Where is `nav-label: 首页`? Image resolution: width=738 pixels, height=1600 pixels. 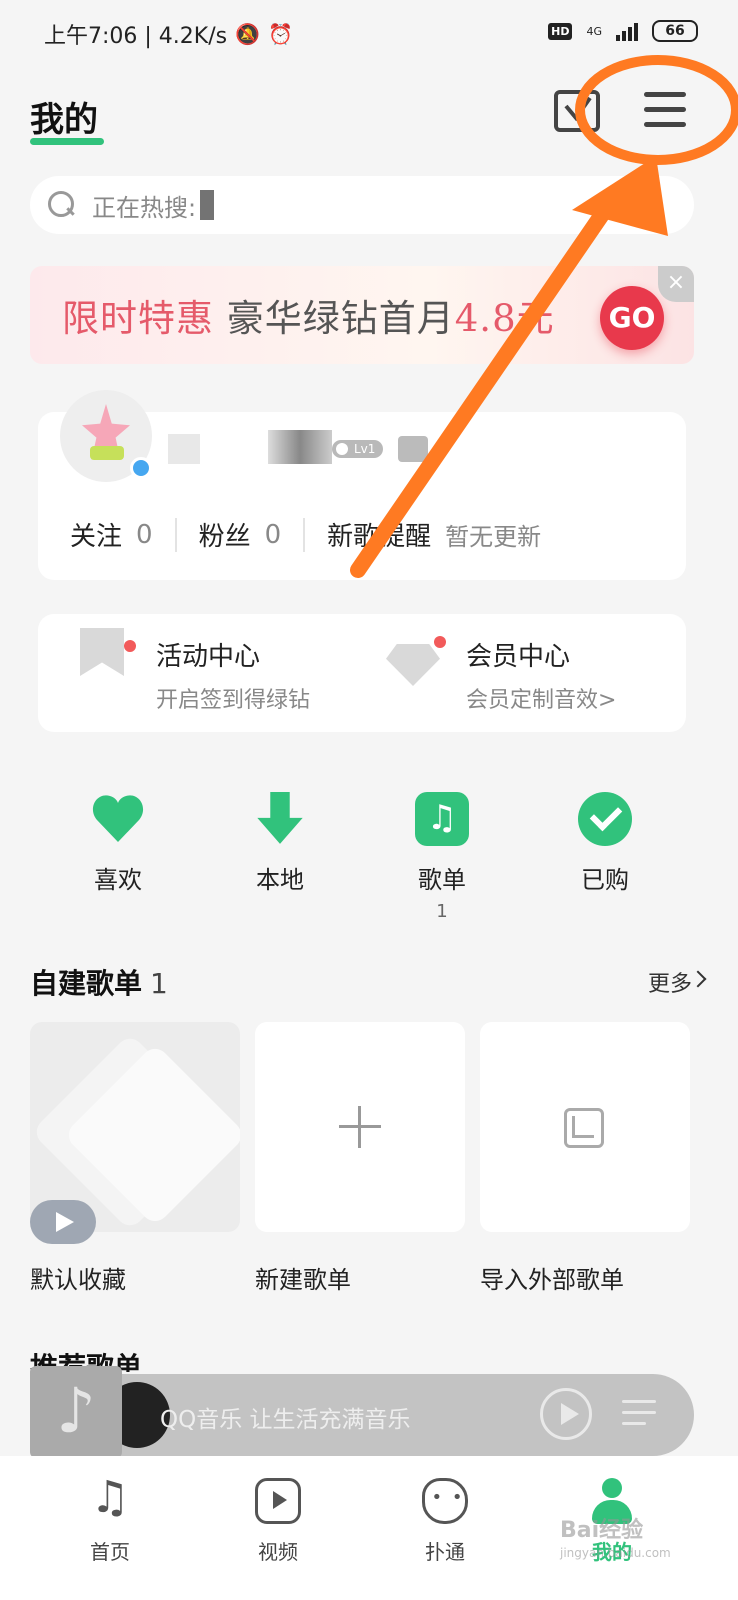
nav-label: 首页 is located at coordinates (110, 1552).